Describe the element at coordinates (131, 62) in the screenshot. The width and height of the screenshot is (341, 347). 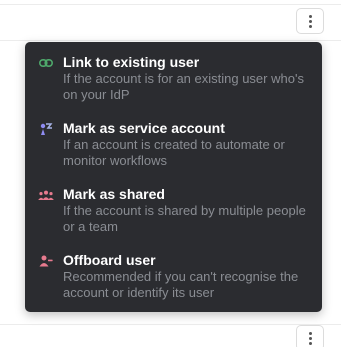
I see `menu-item-title: Link to existing user` at that location.